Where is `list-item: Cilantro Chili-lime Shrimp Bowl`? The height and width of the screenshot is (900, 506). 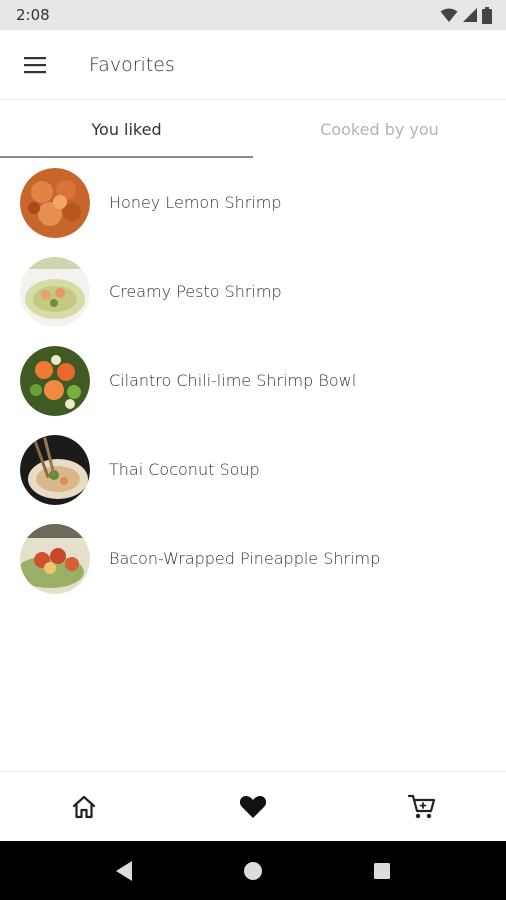 list-item: Cilantro Chili-lime Shrimp Bowl is located at coordinates (253, 380).